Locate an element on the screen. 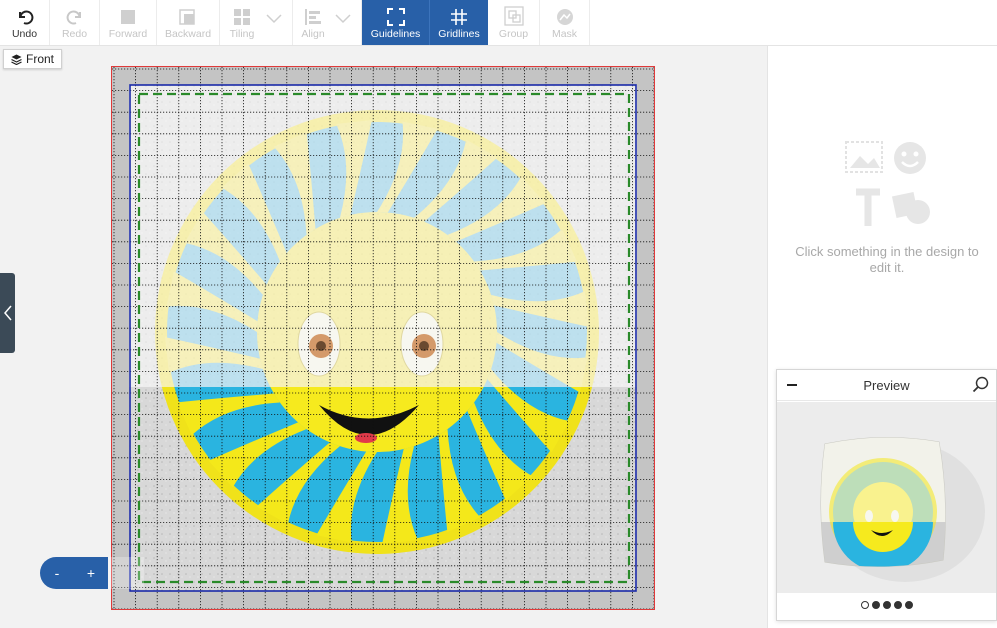 The width and height of the screenshot is (997, 628). zoom-in-button: + is located at coordinates (91, 573).